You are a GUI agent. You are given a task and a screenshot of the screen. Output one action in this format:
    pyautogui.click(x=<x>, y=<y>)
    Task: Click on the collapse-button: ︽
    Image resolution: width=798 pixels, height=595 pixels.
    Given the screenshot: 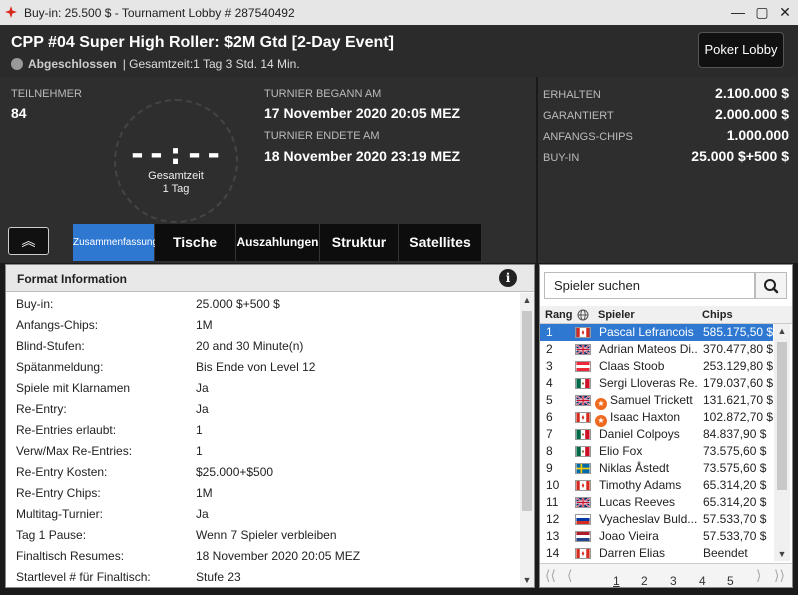 What is the action you would take?
    pyautogui.click(x=28, y=241)
    